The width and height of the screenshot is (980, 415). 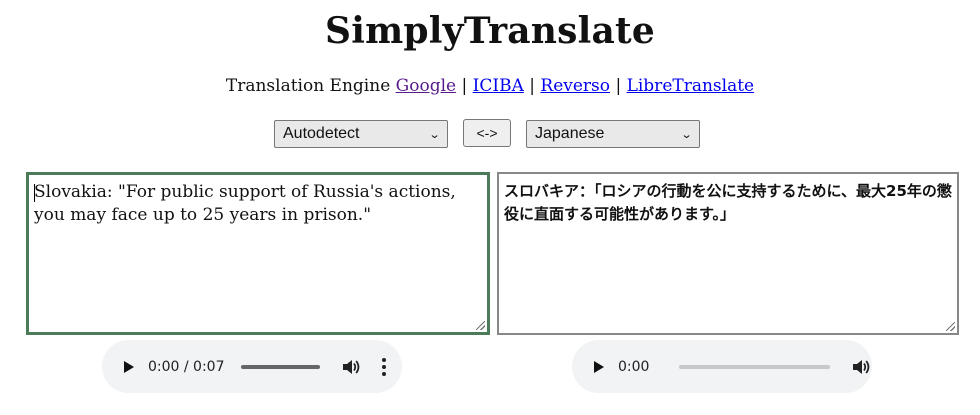 What do you see at coordinates (691, 86) in the screenshot?
I see `engine-link-libretranslate: LibreTranslate` at bounding box center [691, 86].